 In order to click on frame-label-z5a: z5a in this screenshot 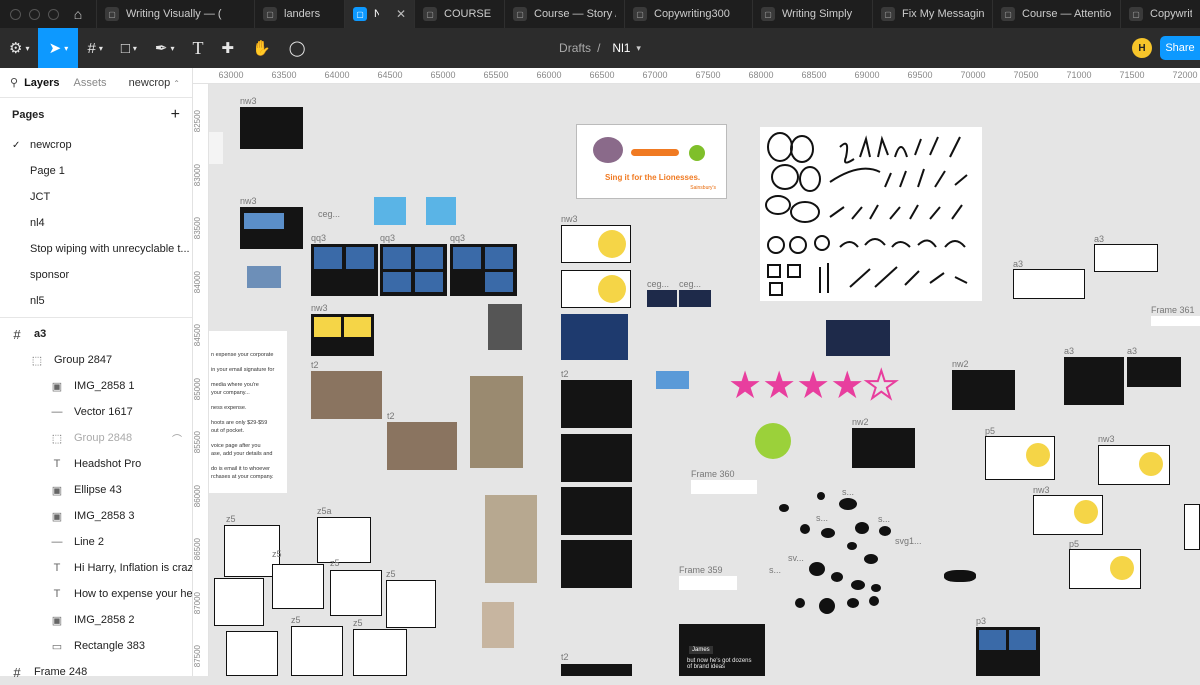, I will do `click(324, 511)`.